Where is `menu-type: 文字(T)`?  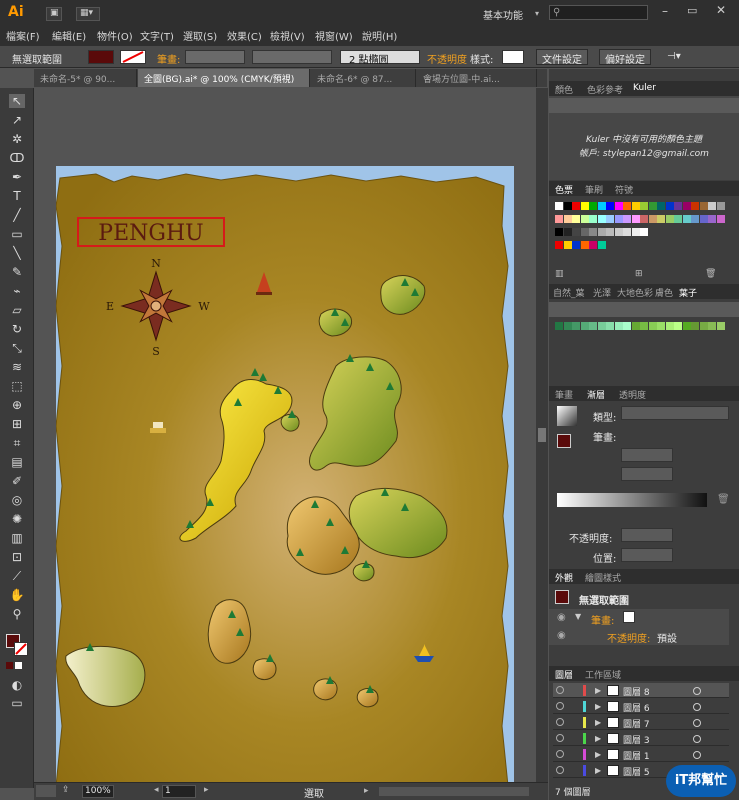 menu-type: 文字(T) is located at coordinates (157, 35).